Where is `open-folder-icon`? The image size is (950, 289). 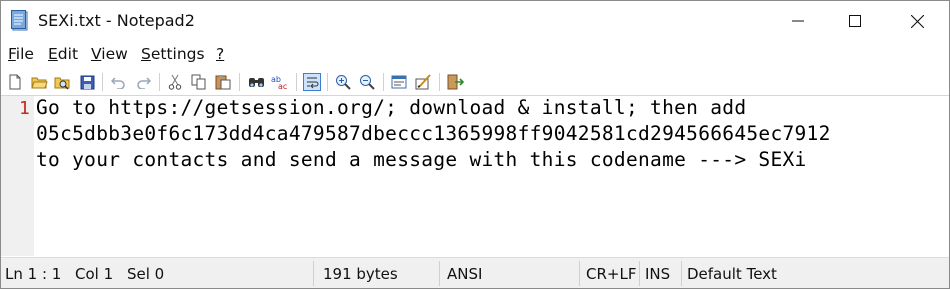 open-folder-icon is located at coordinates (39, 82).